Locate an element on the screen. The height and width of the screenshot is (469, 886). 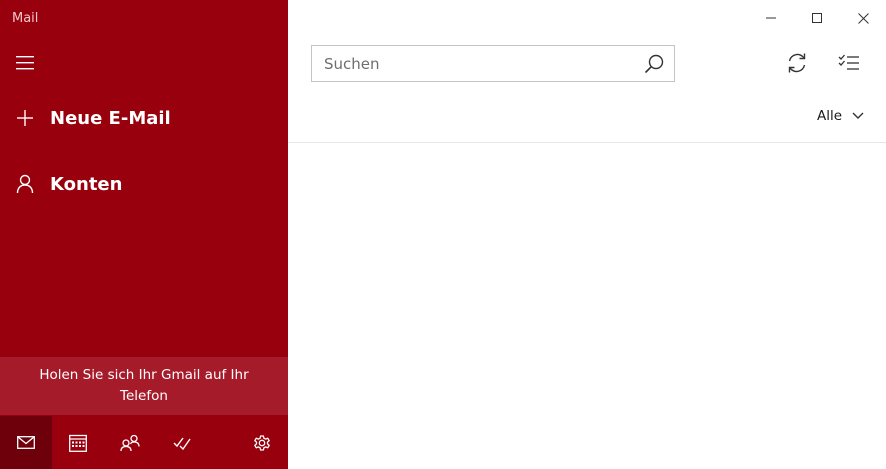
maximize-icon is located at coordinates (817, 18).